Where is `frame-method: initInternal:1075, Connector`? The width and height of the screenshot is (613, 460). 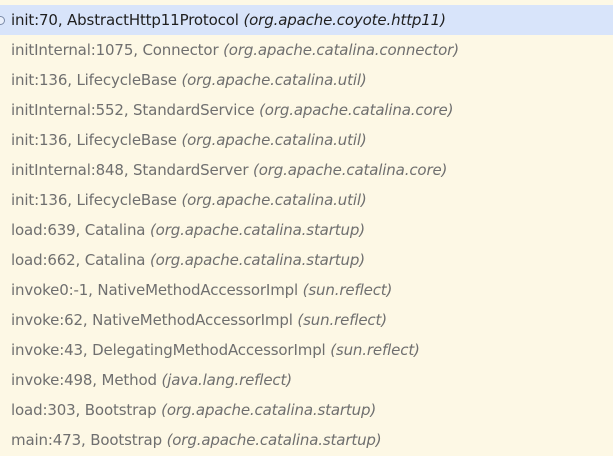
frame-method: initInternal:1075, Connector is located at coordinates (115, 50).